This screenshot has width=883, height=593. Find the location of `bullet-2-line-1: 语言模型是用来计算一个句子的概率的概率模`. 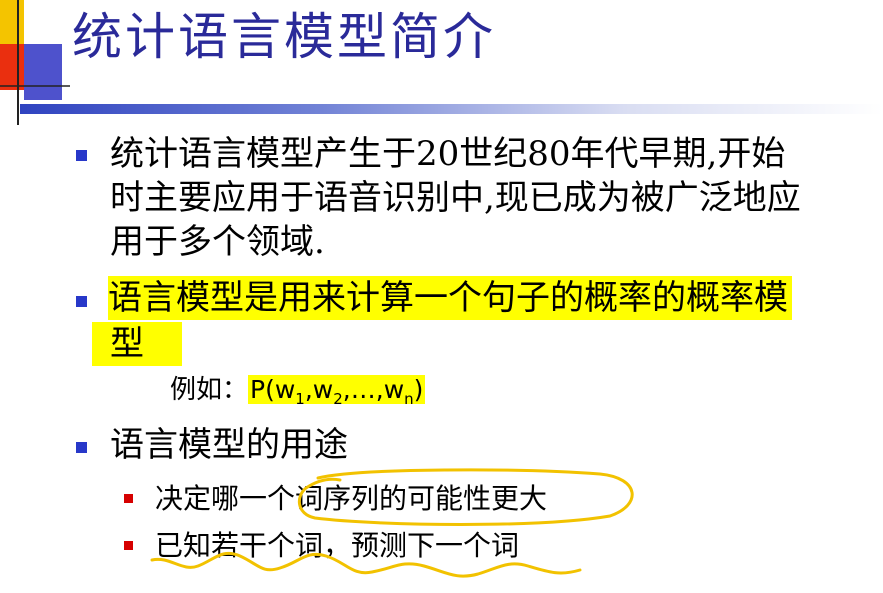

bullet-2-line-1: 语言模型是用来计算一个句子的概率的概率模 is located at coordinates (450, 298).